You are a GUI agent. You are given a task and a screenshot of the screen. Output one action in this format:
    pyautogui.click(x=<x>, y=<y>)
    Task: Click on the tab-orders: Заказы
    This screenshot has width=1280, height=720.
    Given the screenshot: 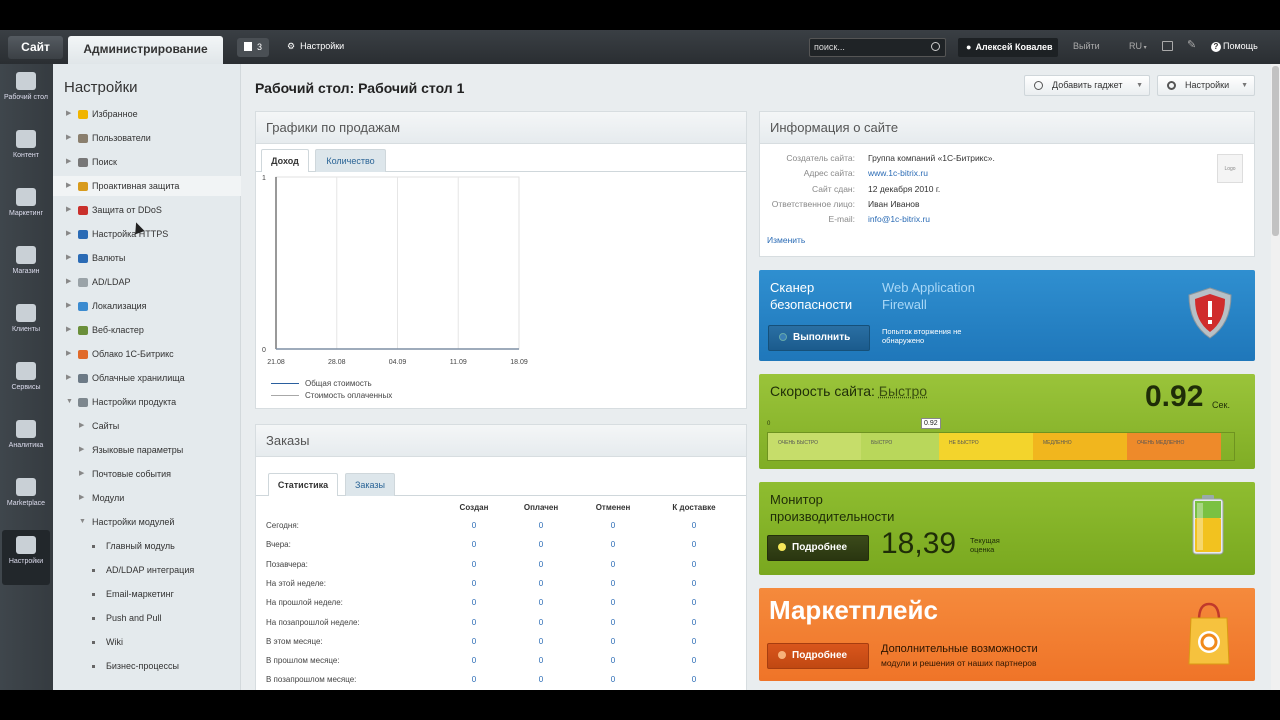 What is the action you would take?
    pyautogui.click(x=370, y=484)
    